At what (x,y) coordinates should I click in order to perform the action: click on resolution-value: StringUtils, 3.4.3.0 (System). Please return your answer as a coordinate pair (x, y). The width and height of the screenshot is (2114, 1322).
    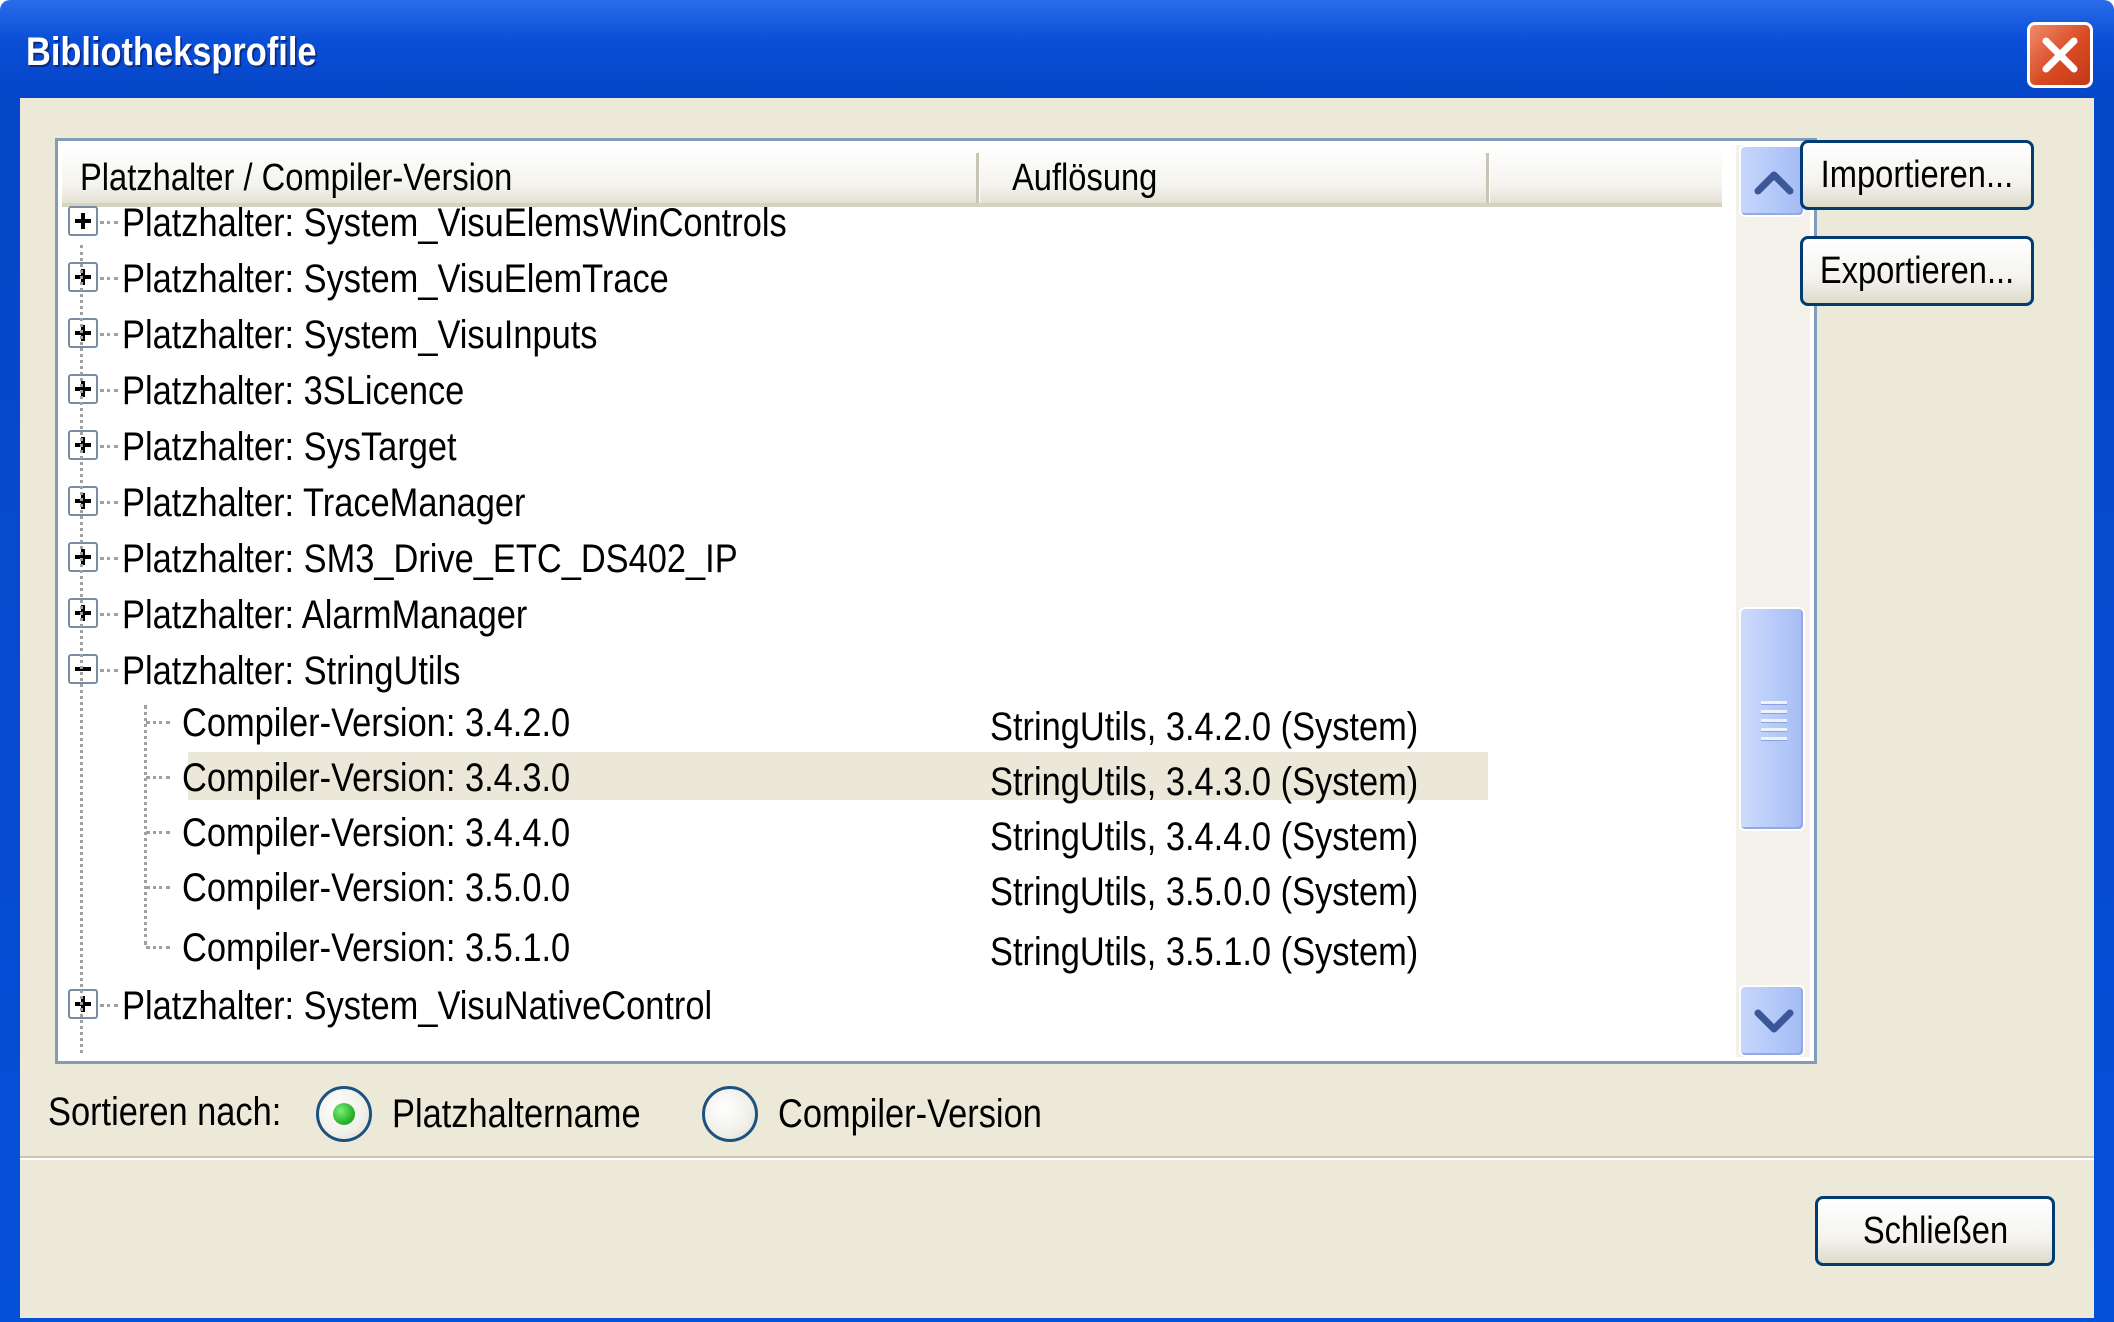
    Looking at the image, I should click on (1204, 782).